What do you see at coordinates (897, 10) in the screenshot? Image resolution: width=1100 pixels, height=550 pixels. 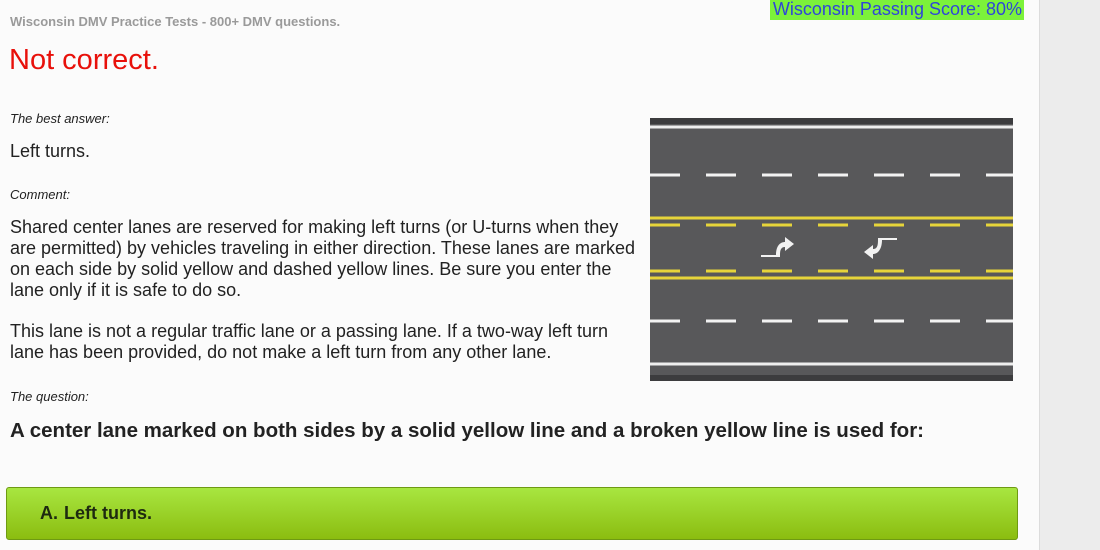 I see `passing-score-badge: Wisconsin Passing Score: 80%` at bounding box center [897, 10].